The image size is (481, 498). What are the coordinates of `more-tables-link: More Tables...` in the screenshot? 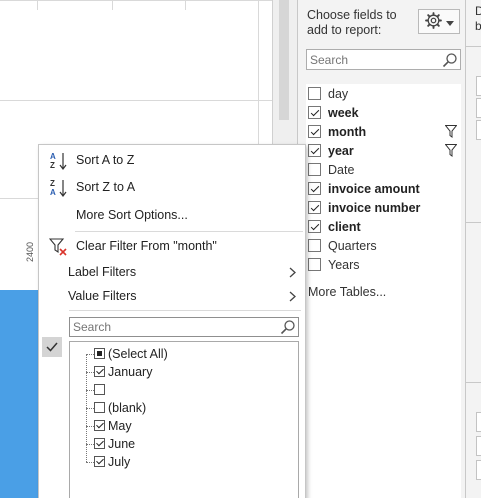 It's located at (347, 292).